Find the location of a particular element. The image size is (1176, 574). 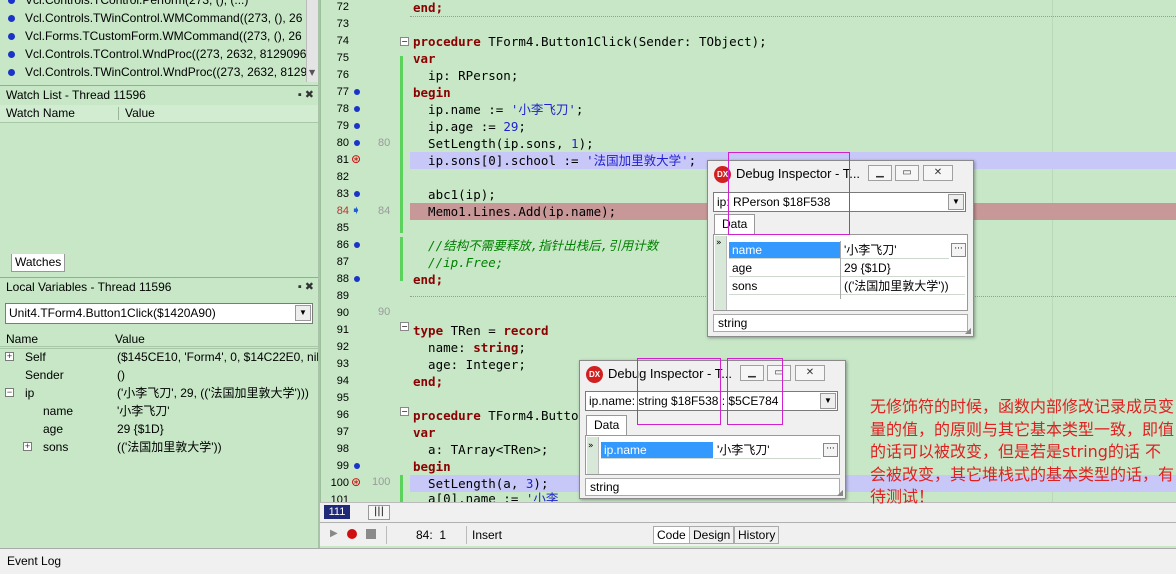

tab-design: Design is located at coordinates (712, 535).